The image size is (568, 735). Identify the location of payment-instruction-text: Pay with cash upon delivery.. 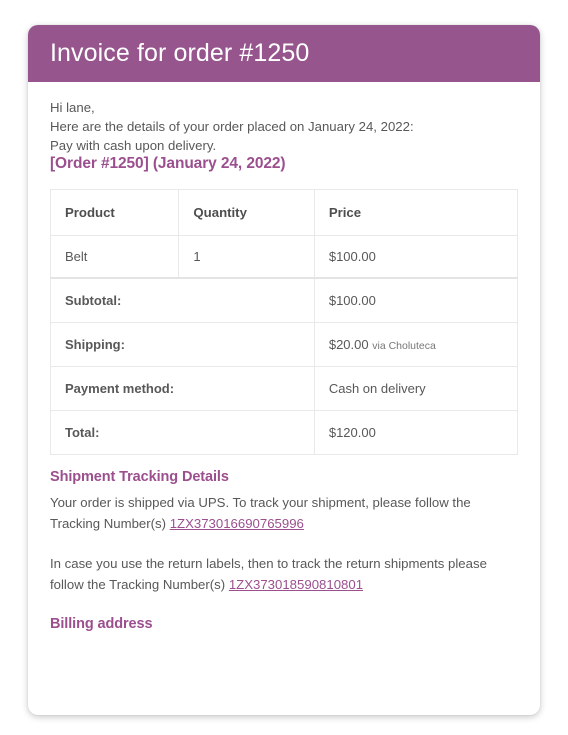
(133, 145).